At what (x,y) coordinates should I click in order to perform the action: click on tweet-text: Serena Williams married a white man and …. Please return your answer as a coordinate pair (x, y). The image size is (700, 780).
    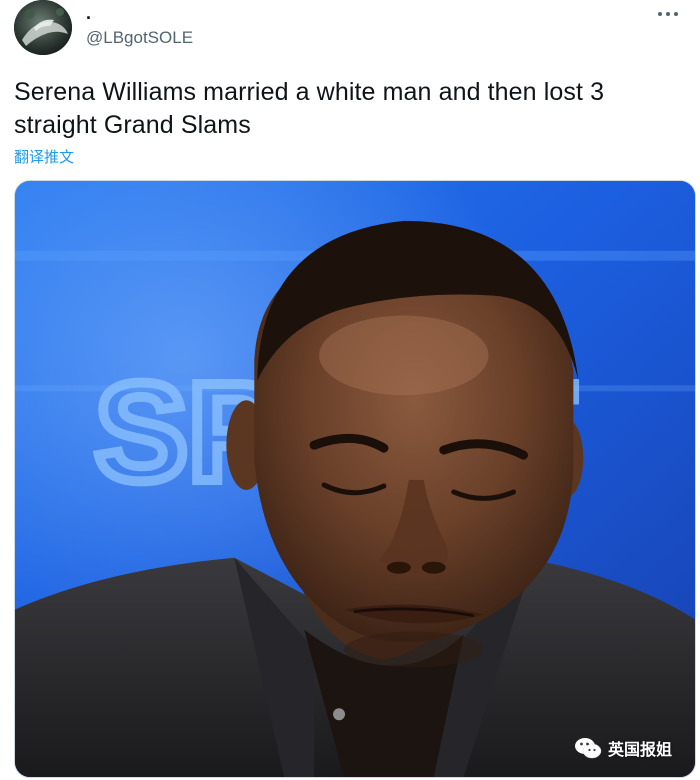
    Looking at the image, I should click on (309, 108).